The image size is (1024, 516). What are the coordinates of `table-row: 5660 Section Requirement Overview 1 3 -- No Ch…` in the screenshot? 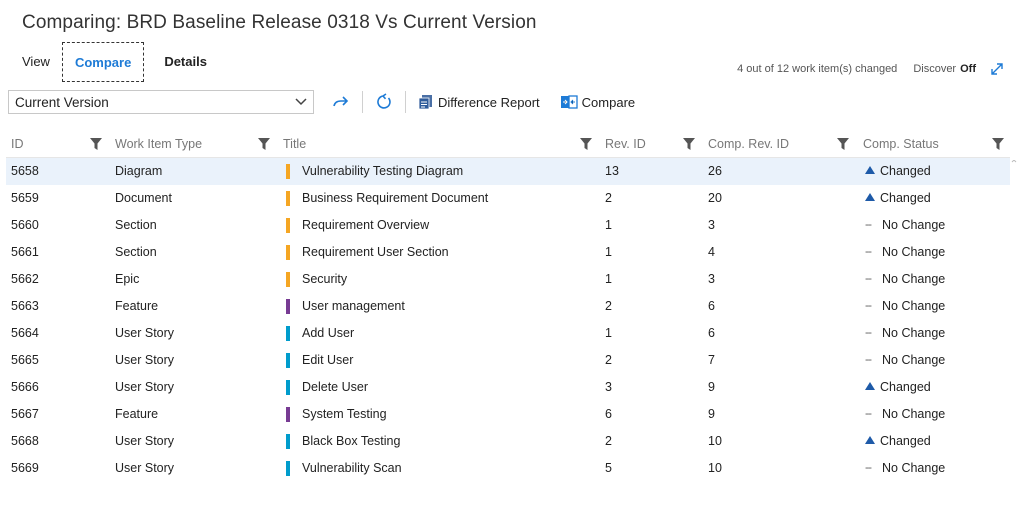 It's located at (508, 225).